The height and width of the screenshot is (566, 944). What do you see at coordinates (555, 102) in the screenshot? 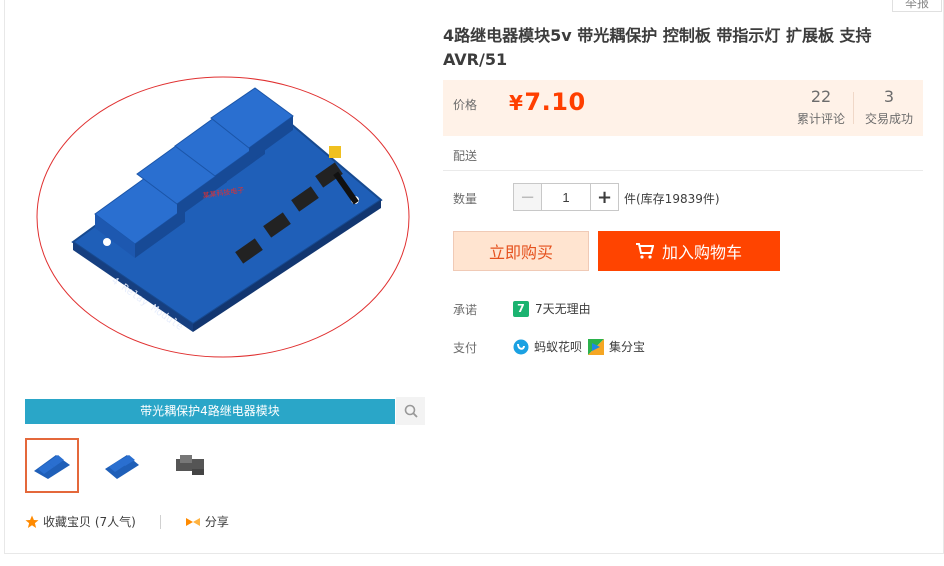
I see `price-amount: 7.10` at bounding box center [555, 102].